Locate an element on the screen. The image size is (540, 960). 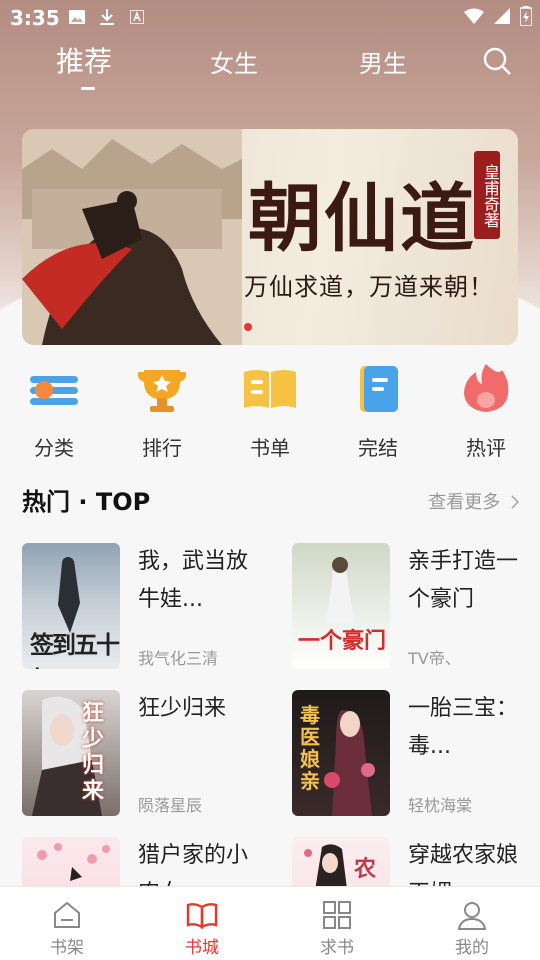
wifi-icon is located at coordinates (474, 18).